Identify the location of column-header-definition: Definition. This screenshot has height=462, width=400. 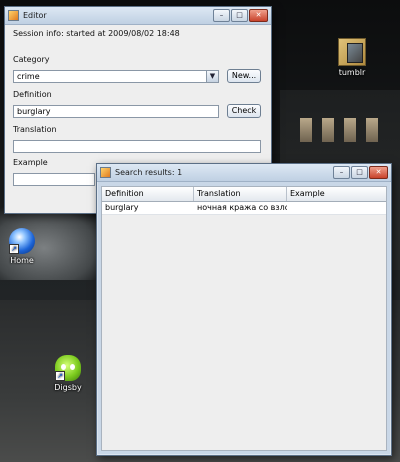
(148, 194).